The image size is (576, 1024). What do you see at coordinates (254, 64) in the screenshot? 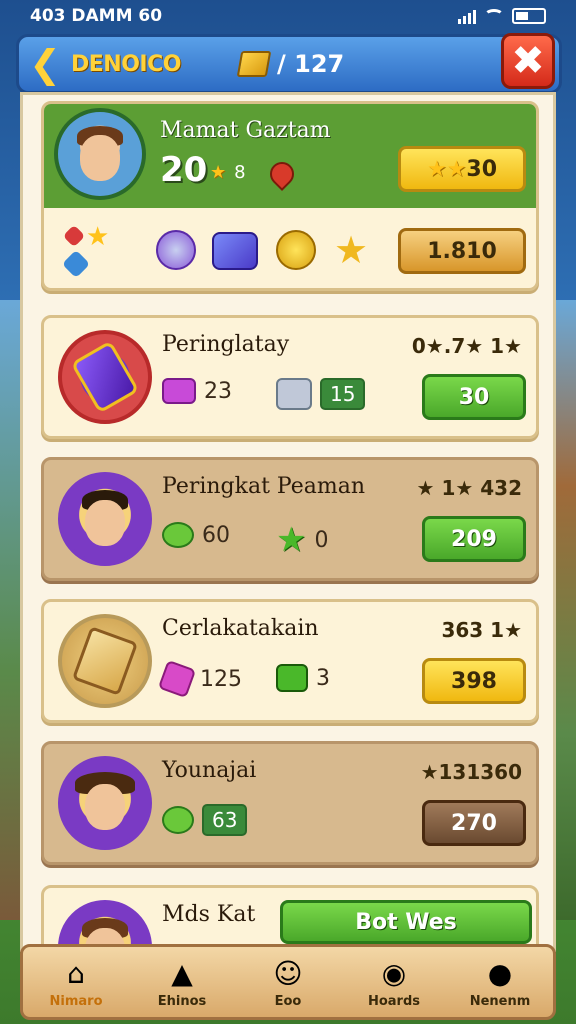
I see `gold-ticket-icon` at bounding box center [254, 64].